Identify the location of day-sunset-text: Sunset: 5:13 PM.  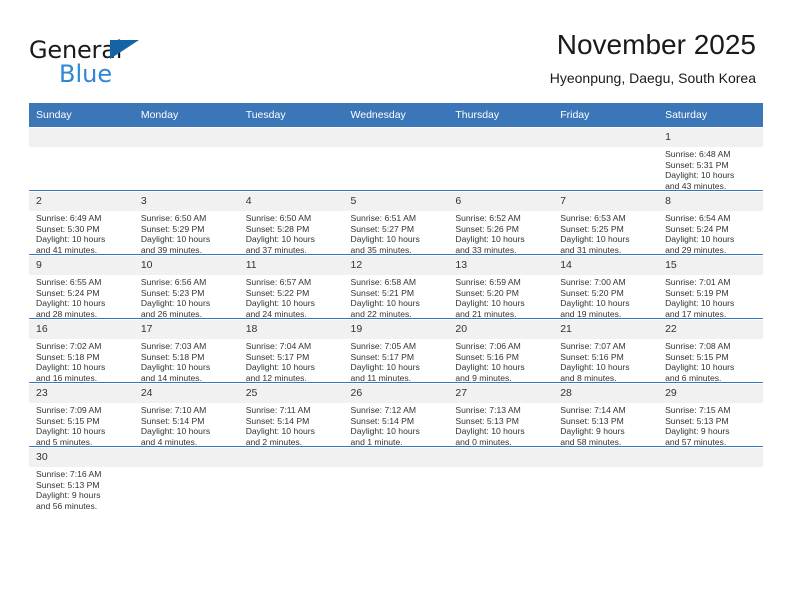
(68, 484).